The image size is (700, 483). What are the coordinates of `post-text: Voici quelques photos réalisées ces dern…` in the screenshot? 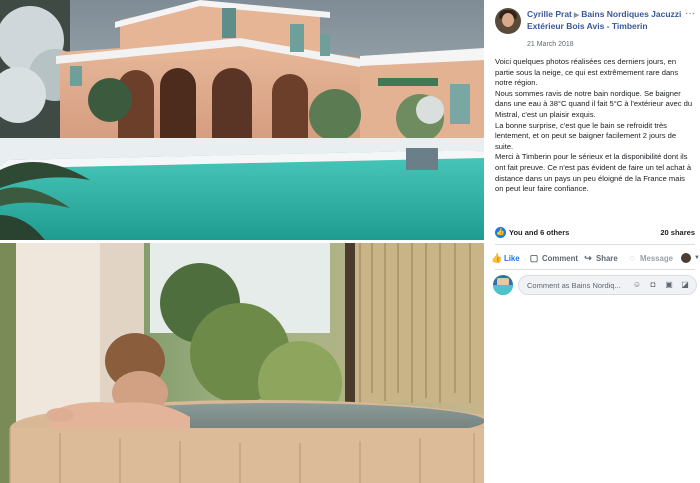 It's located at (595, 126).